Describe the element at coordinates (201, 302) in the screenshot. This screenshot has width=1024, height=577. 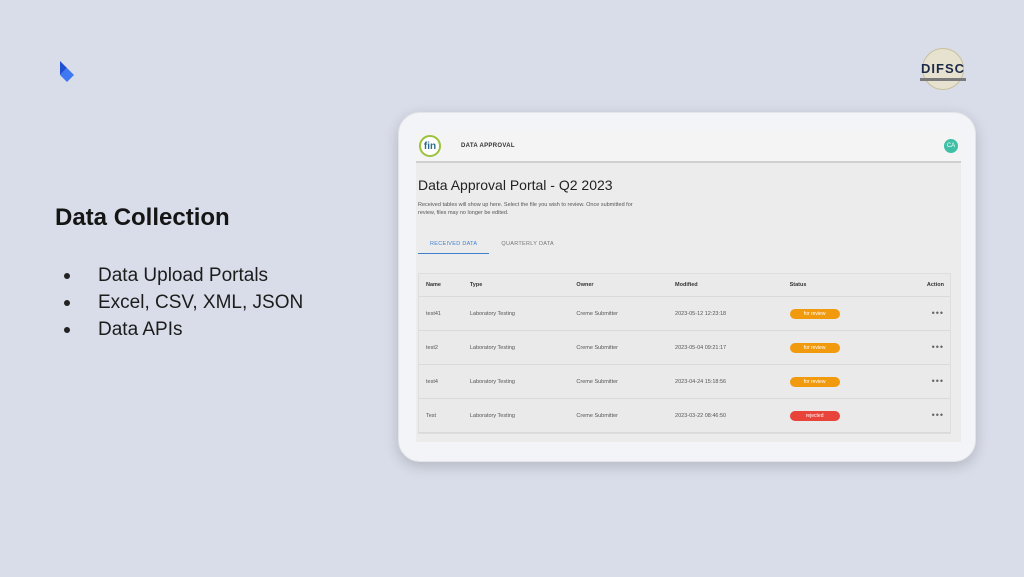
I see `bullet-text: Excel, CSV, XML, JSON` at that location.